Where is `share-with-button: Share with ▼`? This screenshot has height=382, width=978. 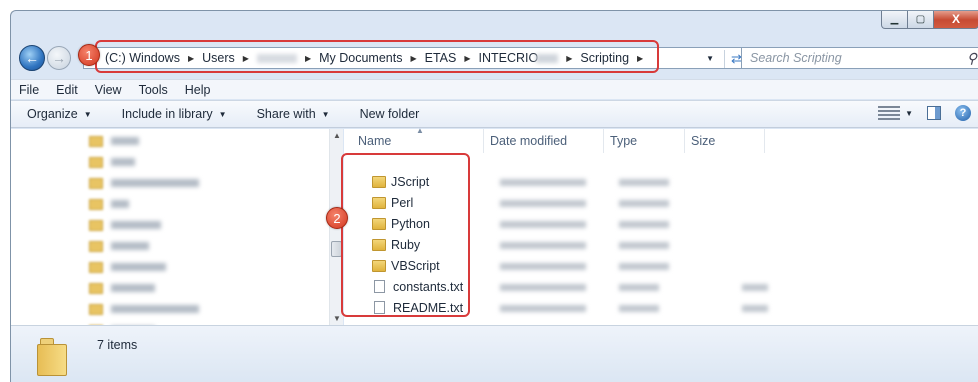 share-with-button: Share with ▼ is located at coordinates (293, 114).